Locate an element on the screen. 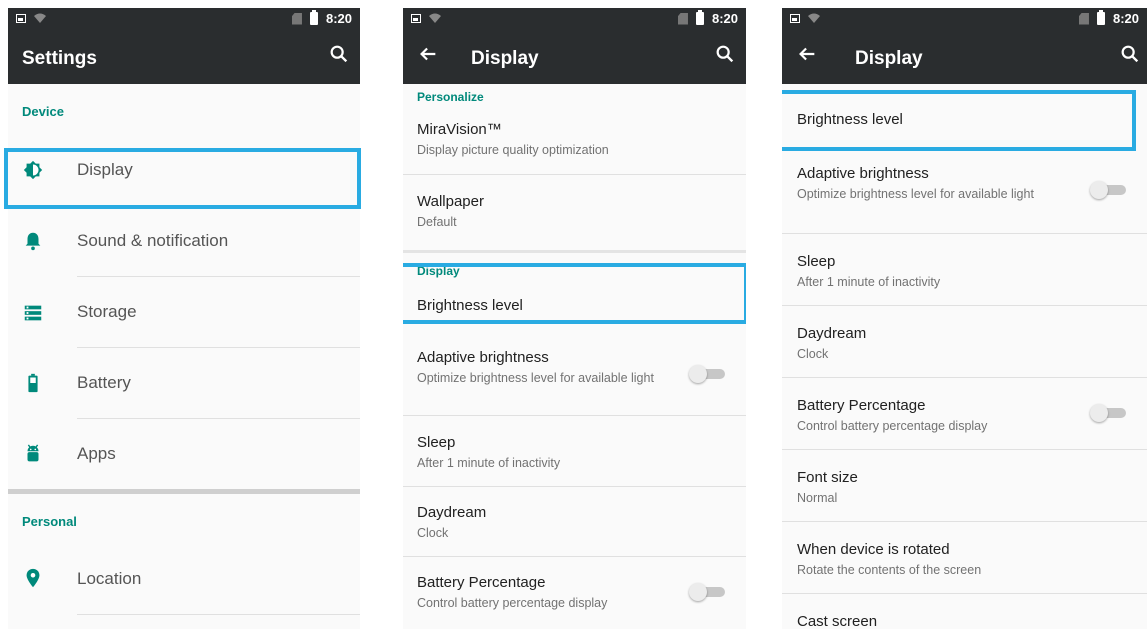  settings-item-label: Sound & notification is located at coordinates (153, 240).